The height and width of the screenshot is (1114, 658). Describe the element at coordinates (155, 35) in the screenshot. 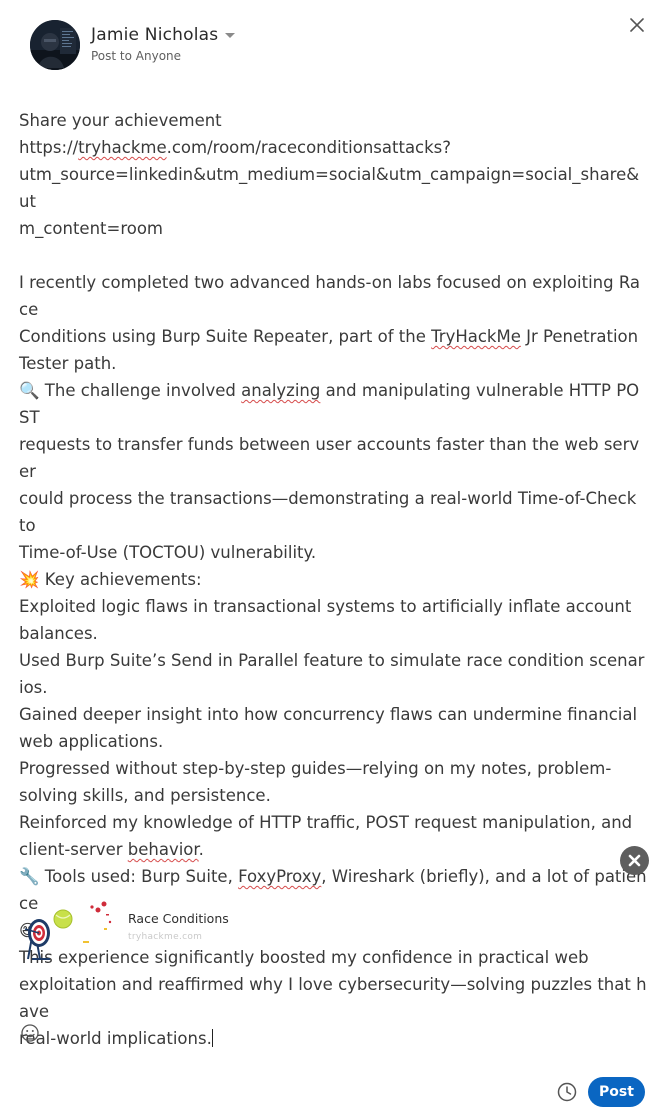

I see `author-name: Jamie Nicholas` at that location.